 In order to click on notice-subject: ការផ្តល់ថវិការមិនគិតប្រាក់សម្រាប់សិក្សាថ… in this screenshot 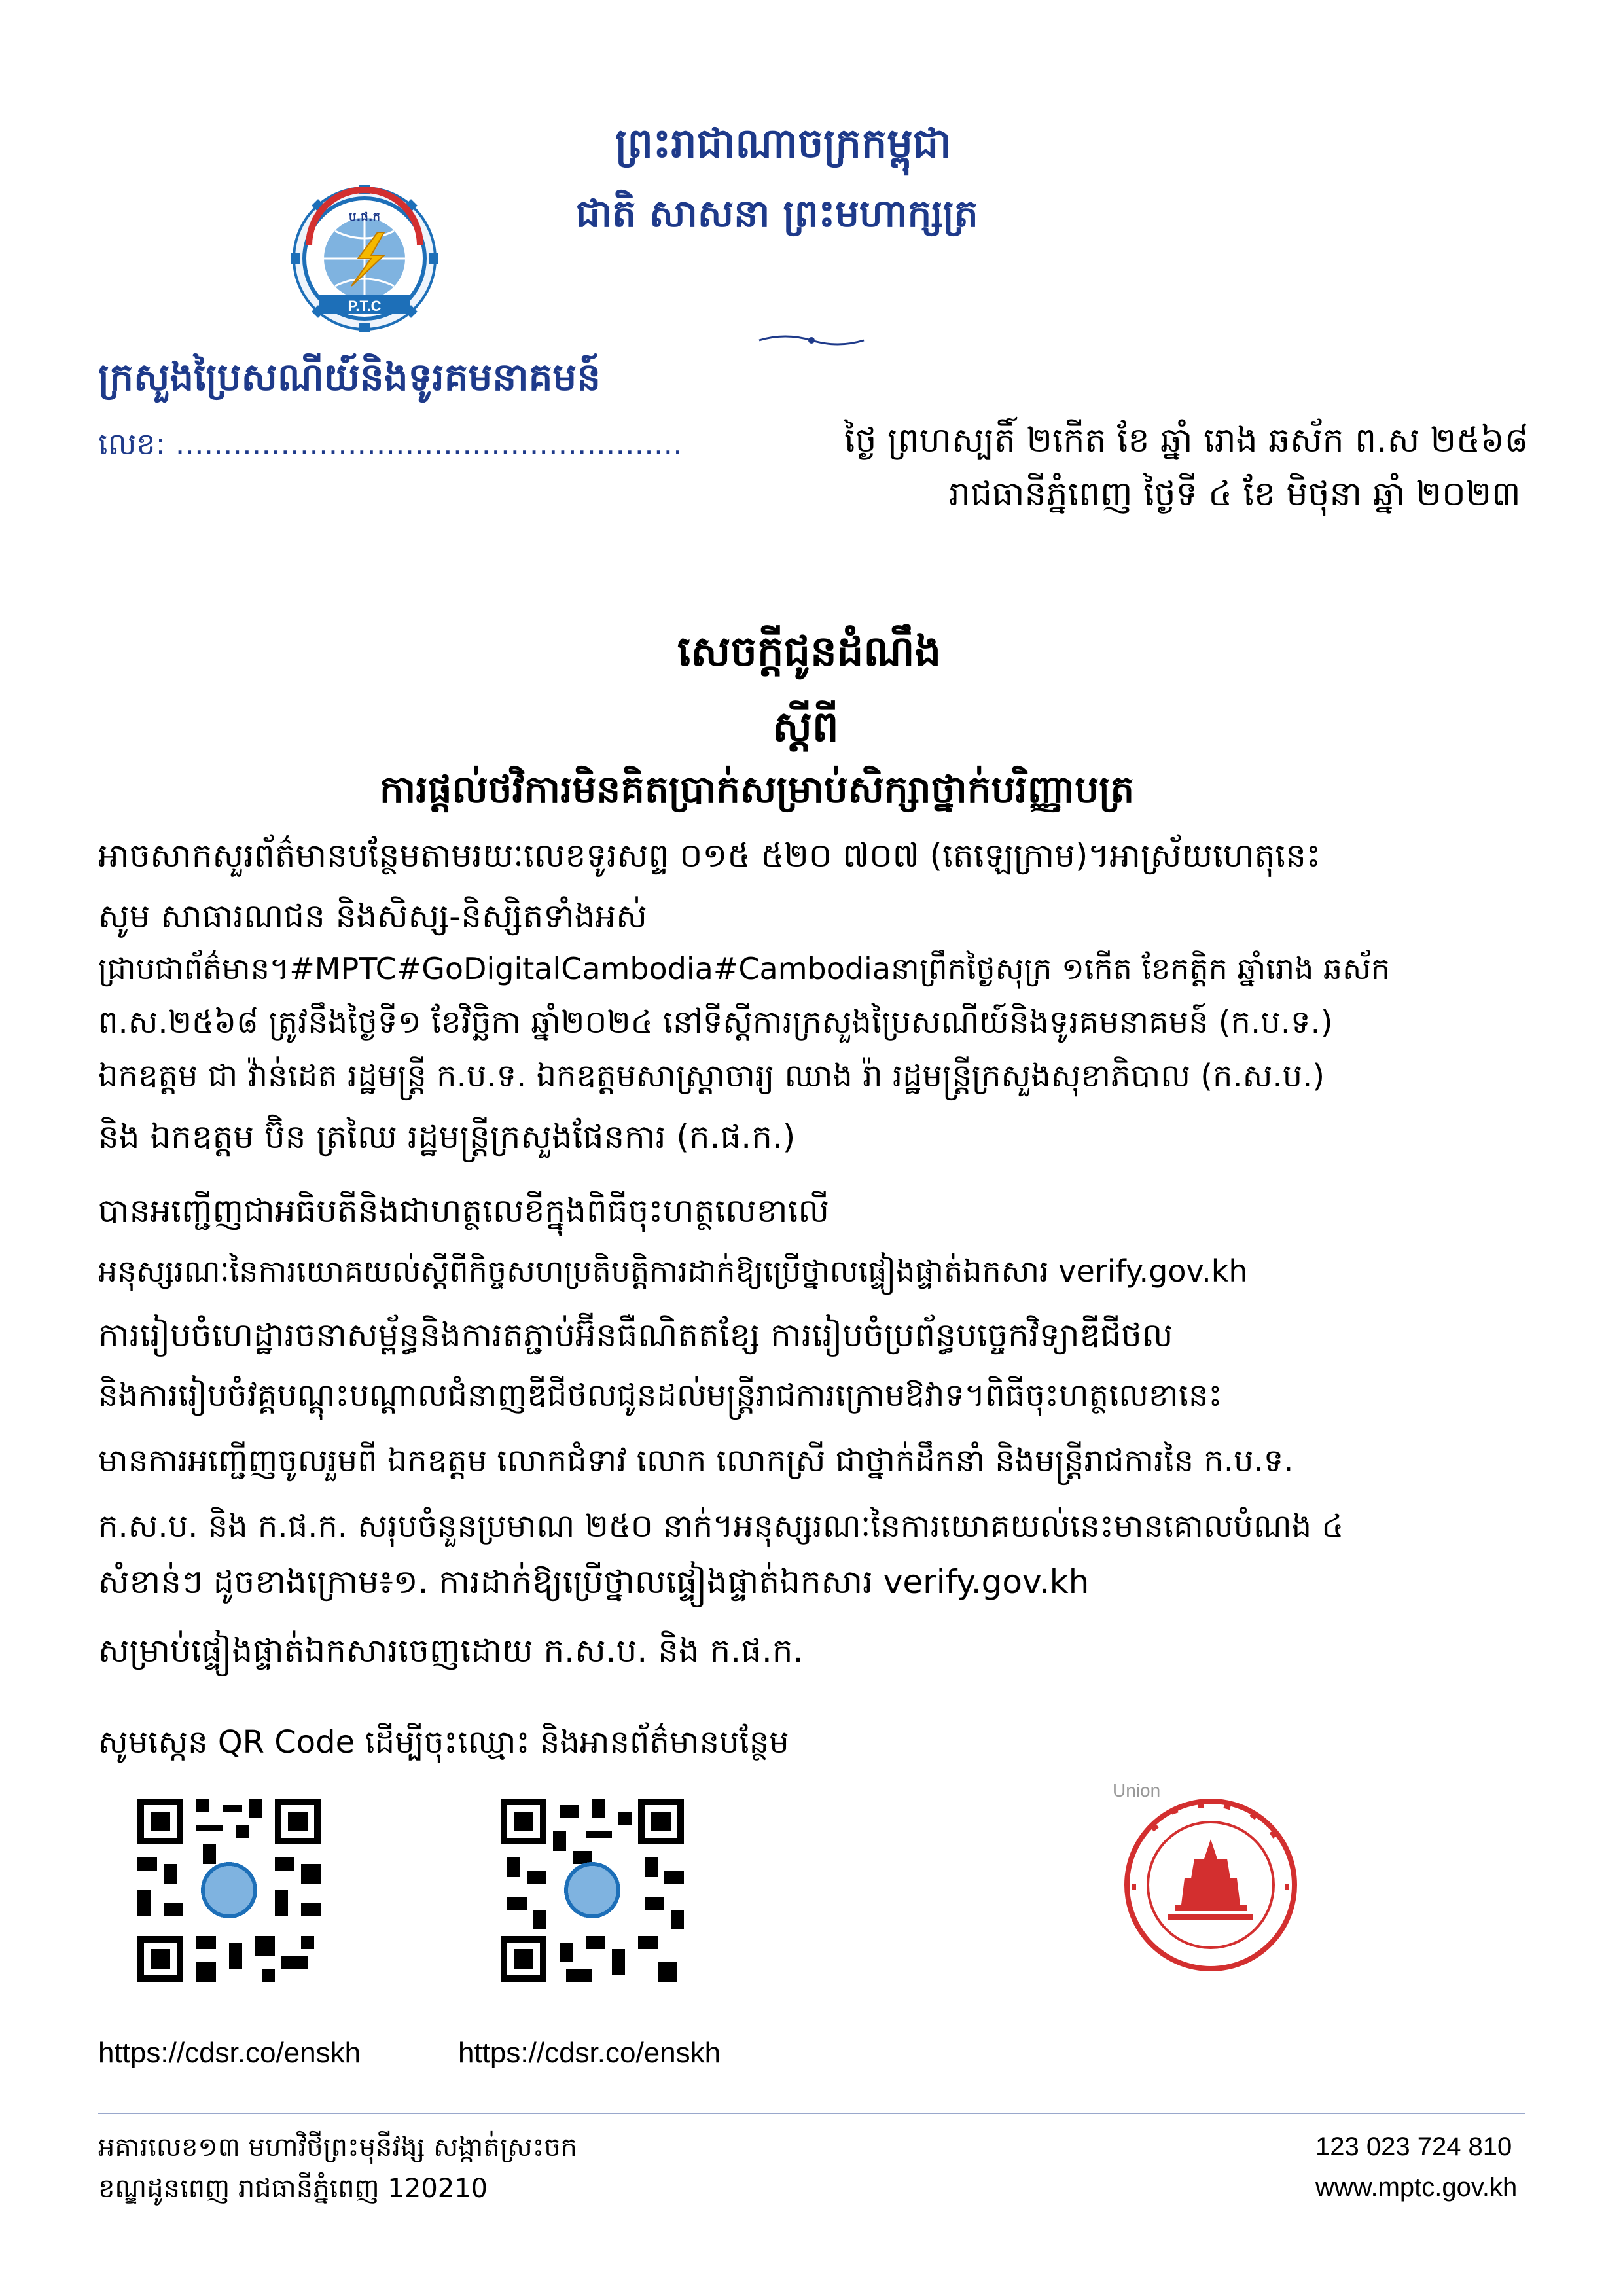, I will do `click(757, 789)`.